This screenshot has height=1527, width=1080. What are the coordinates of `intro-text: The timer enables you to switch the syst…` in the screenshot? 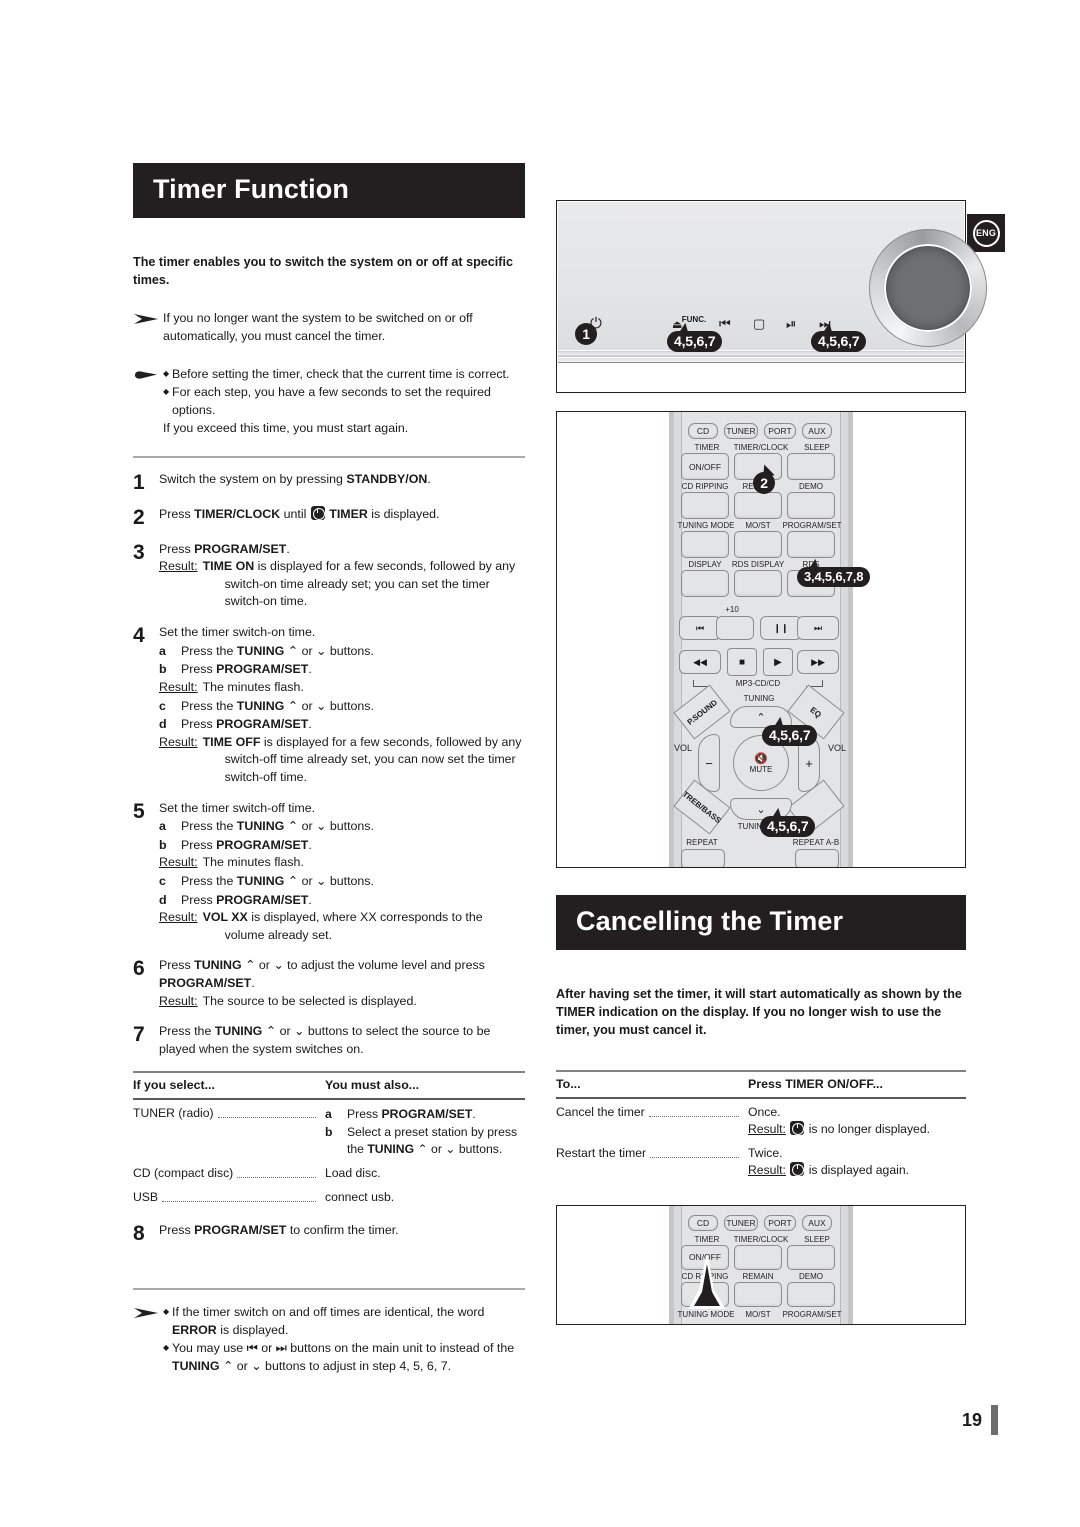 It's located at (323, 271).